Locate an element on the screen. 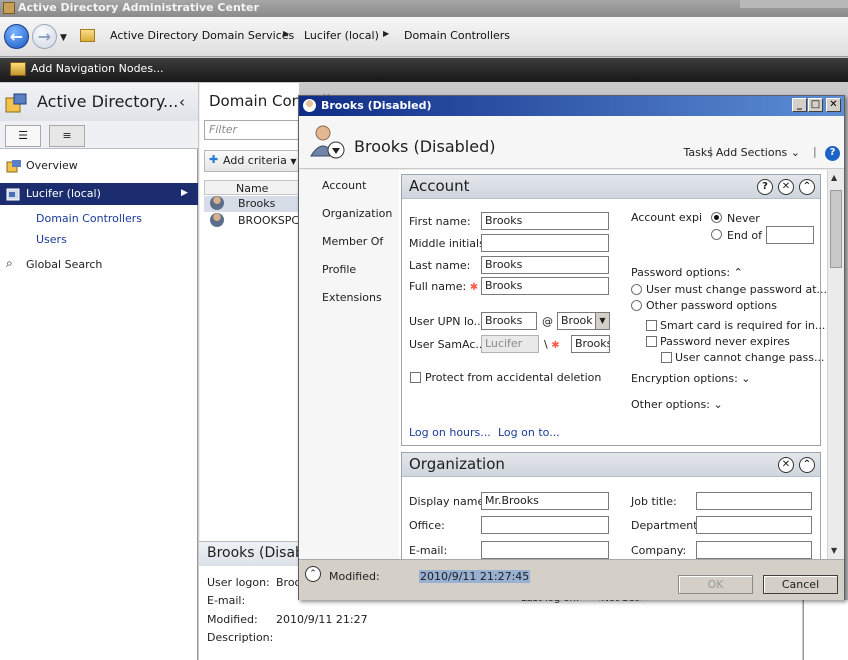  upn-domain-value: Brook is located at coordinates (577, 320).